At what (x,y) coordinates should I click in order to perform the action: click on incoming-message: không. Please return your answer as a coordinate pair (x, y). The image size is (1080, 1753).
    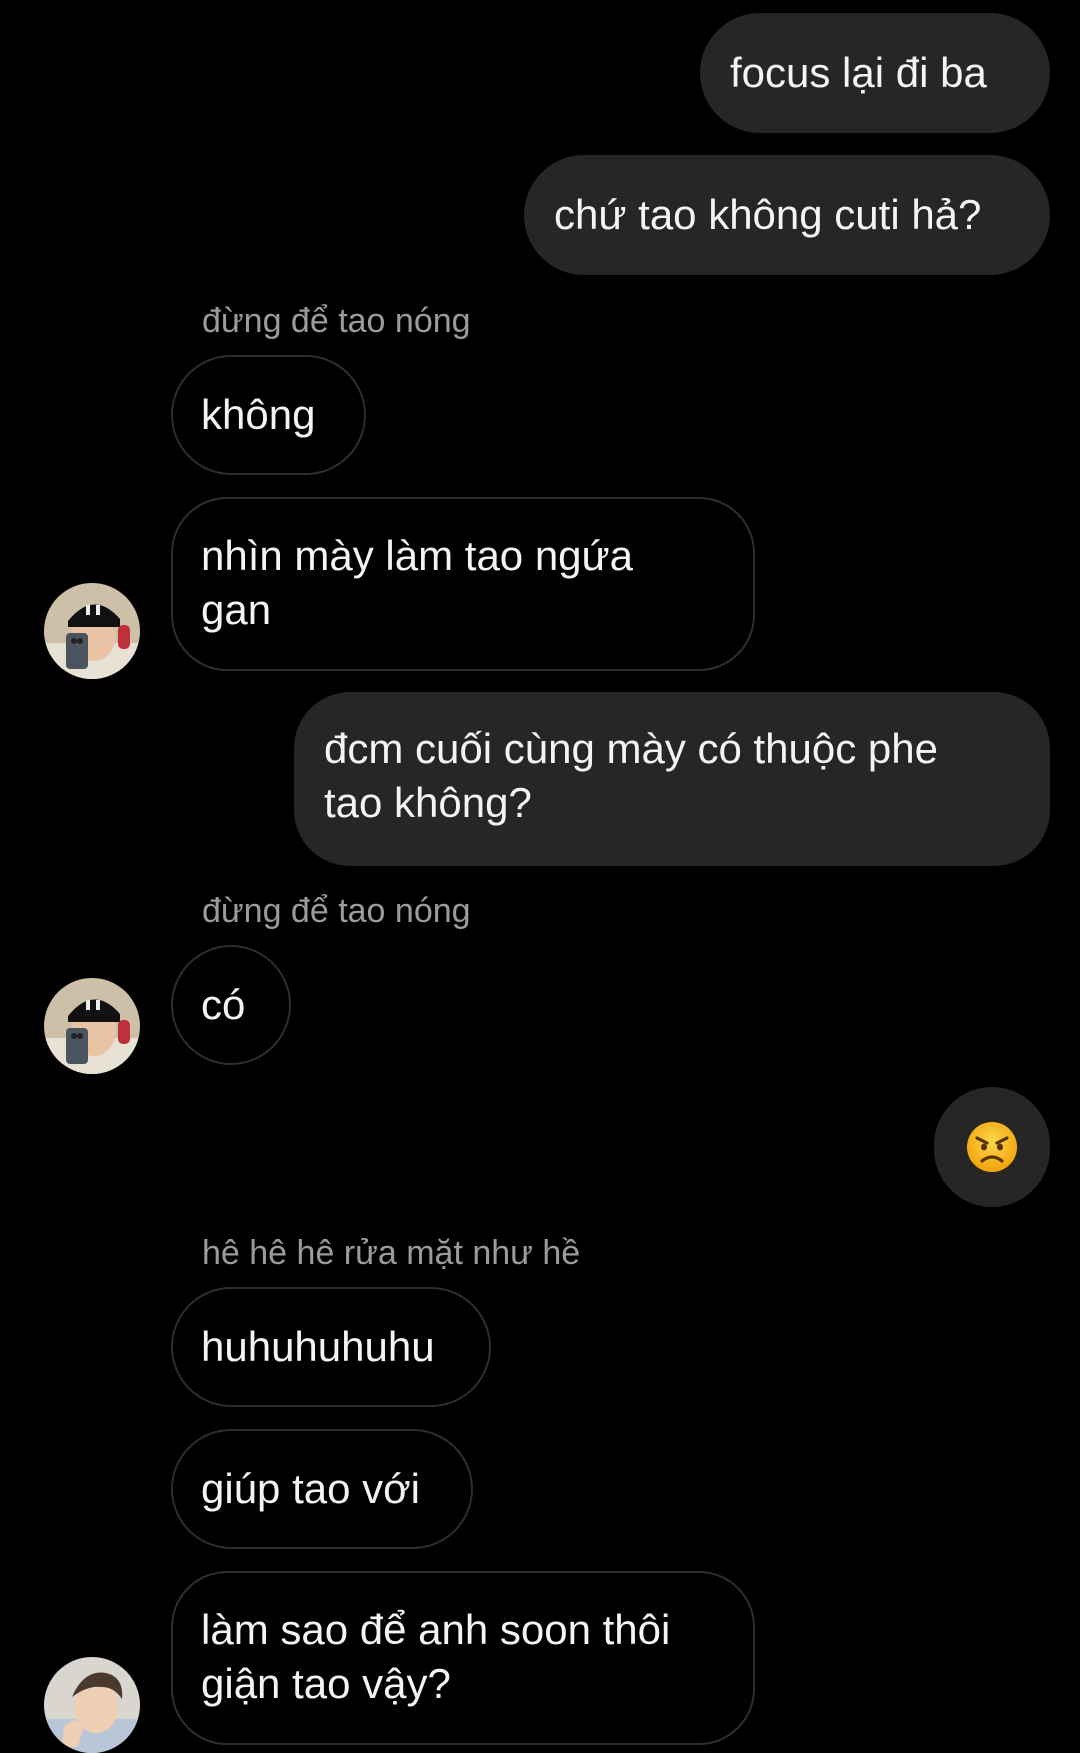
    Looking at the image, I should click on (268, 415).